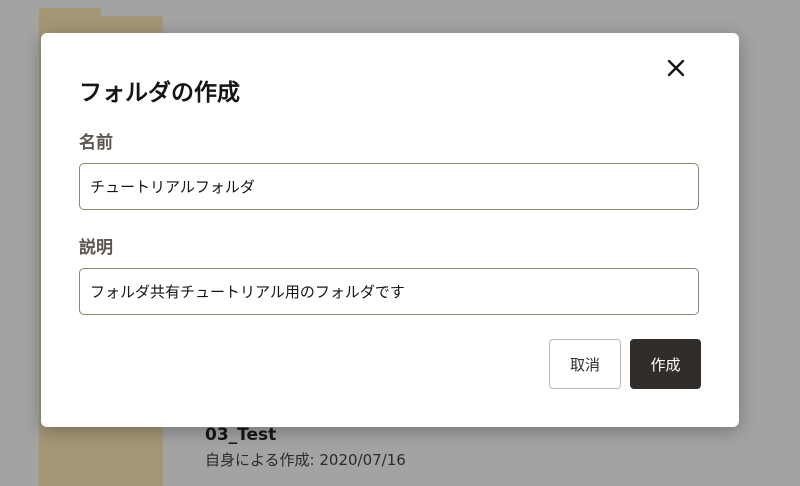 This screenshot has width=800, height=486. I want to click on close-button, so click(676, 68).